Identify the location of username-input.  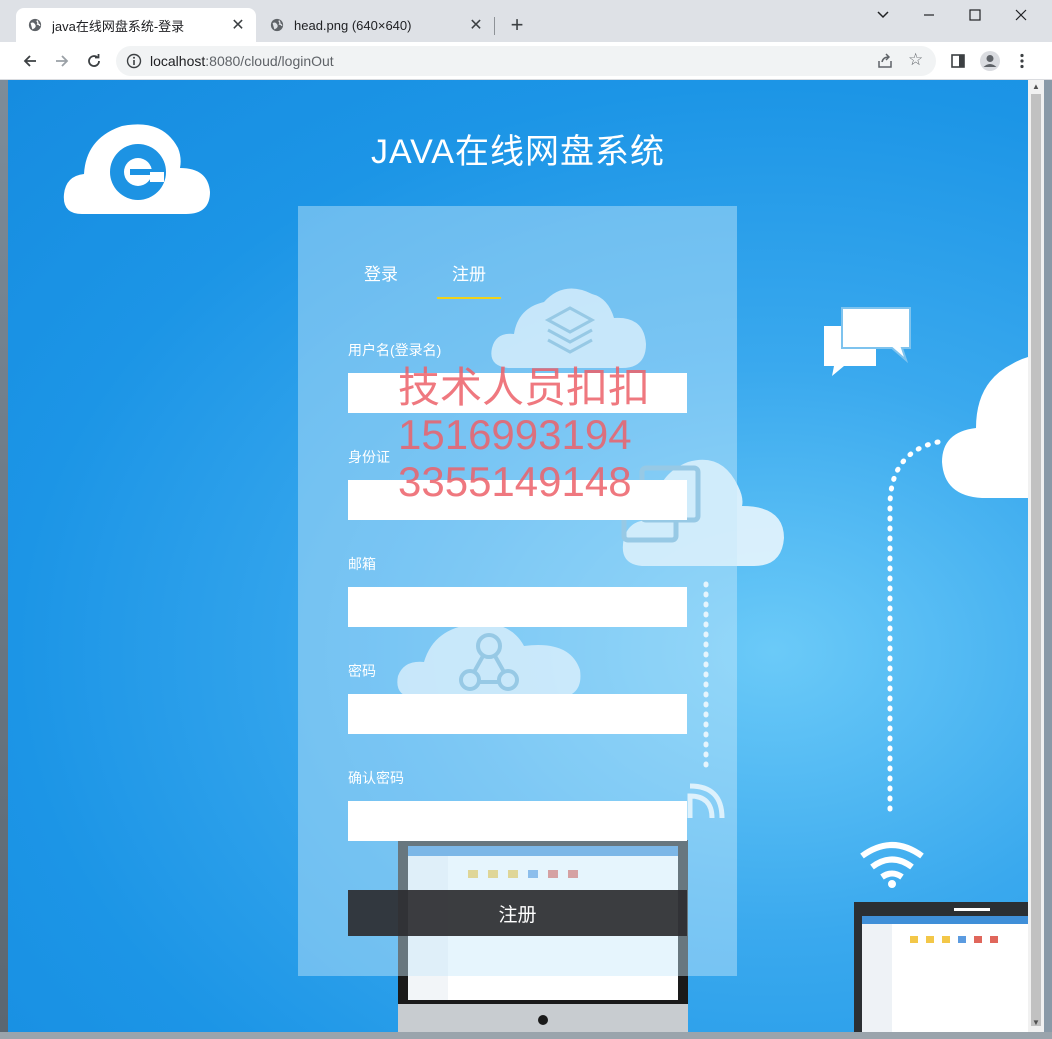
(517, 393).